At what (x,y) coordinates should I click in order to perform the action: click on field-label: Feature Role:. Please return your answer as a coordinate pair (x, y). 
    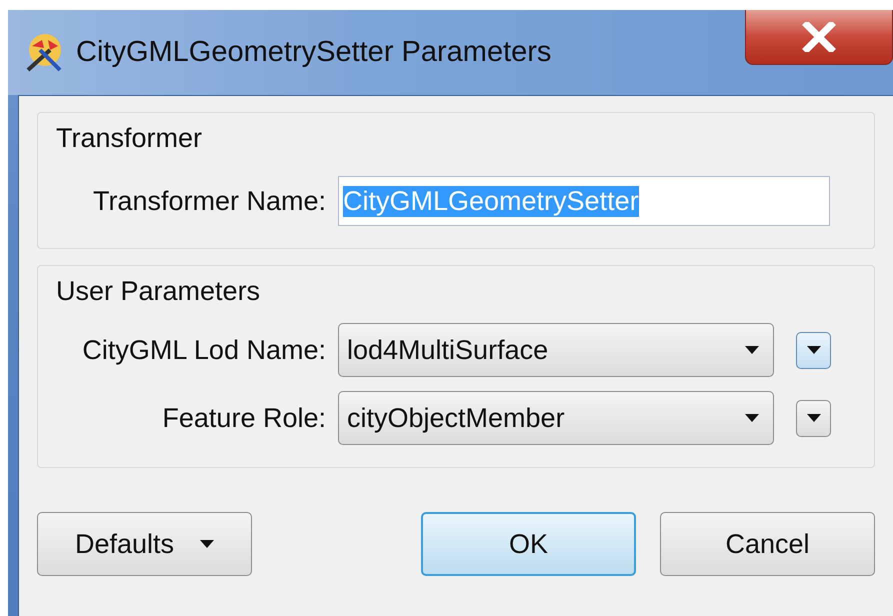
    Looking at the image, I should click on (244, 418).